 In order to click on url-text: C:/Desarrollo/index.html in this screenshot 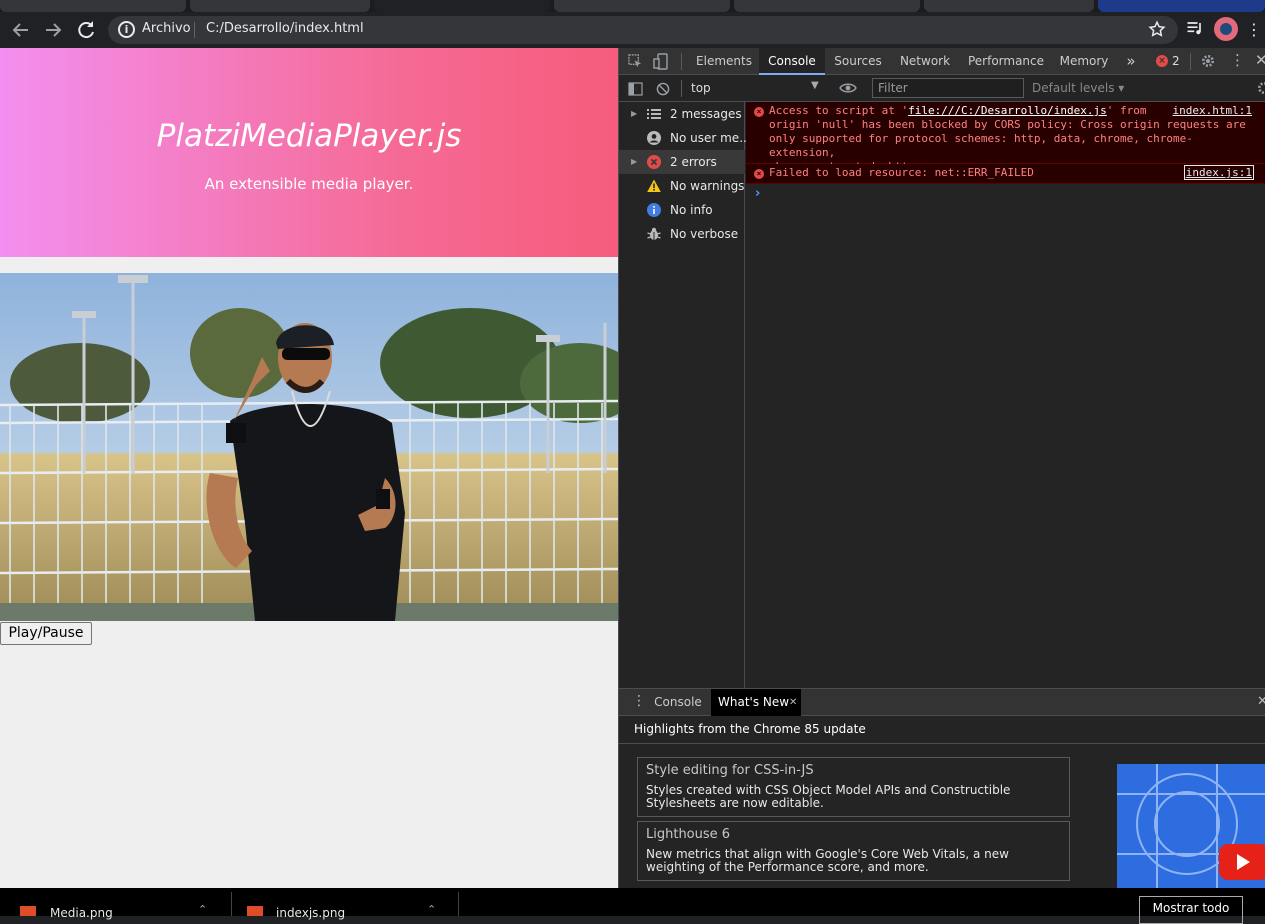, I will do `click(285, 28)`.